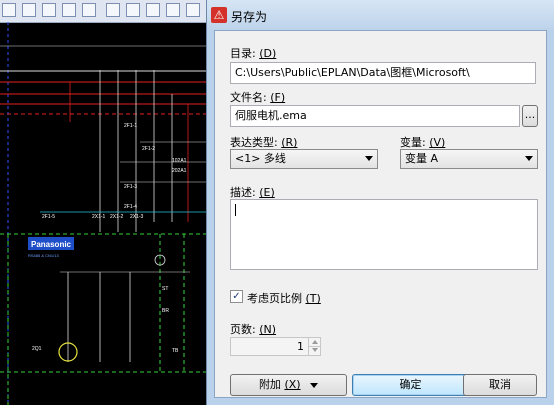 The image size is (554, 405). I want to click on variant-select: 变量 A, so click(469, 159).